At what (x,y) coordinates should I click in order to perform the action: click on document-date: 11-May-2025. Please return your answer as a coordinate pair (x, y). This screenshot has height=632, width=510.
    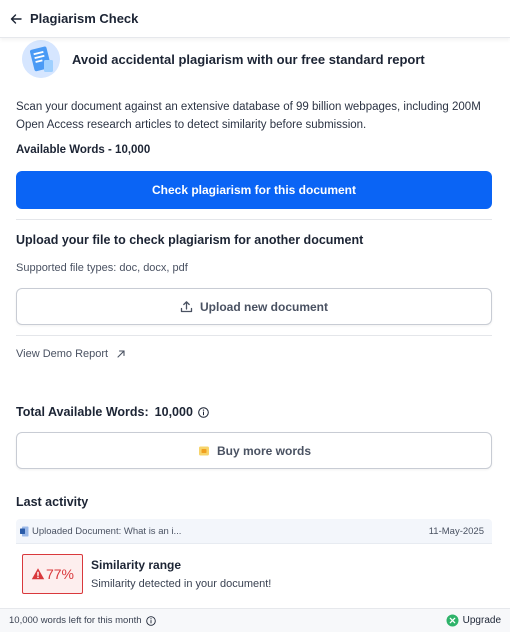
    Looking at the image, I should click on (456, 531).